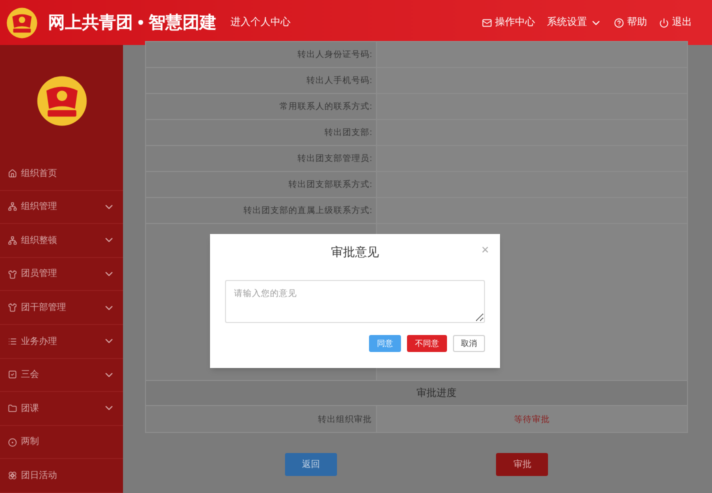 This screenshot has height=493, width=712. Describe the element at coordinates (308, 210) in the screenshot. I see `field-label: 转出团支部的直属上级联系方式:` at that location.